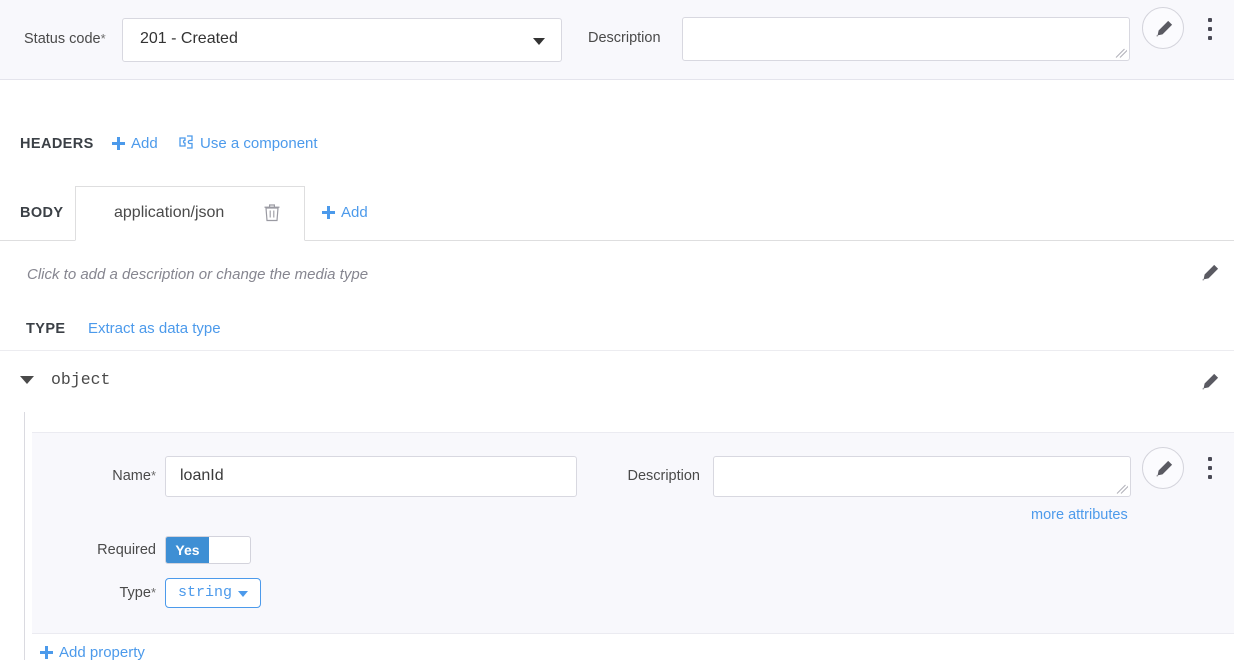 This screenshot has height=669, width=1234. I want to click on response-edit-button, so click(1163, 28).